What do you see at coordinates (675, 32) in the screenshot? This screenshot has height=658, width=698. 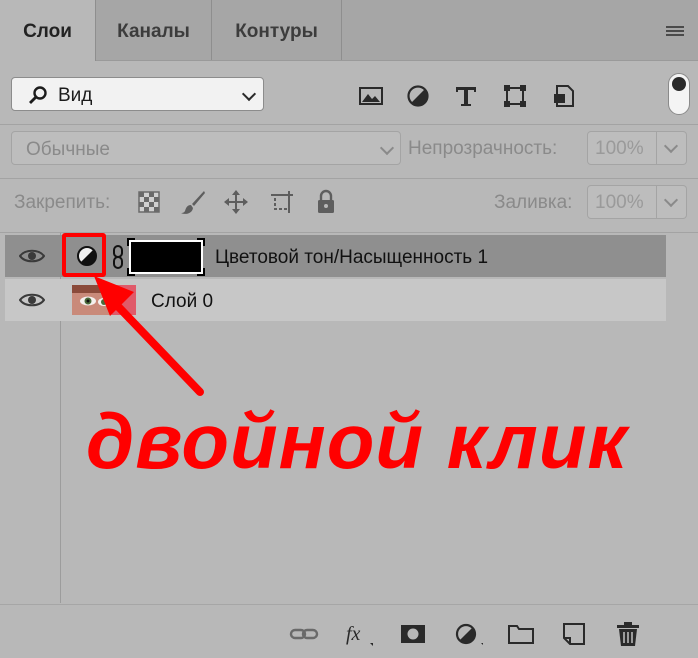 I see `panel-menu-icon` at bounding box center [675, 32].